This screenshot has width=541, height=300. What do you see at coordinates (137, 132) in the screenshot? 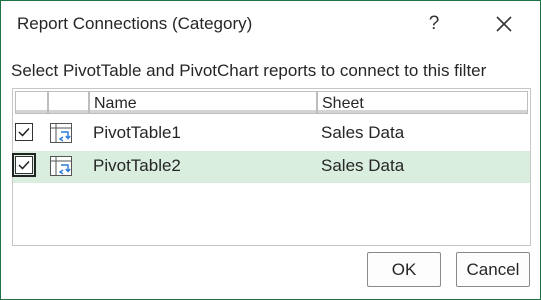
I see `row-name: PivotTable1` at bounding box center [137, 132].